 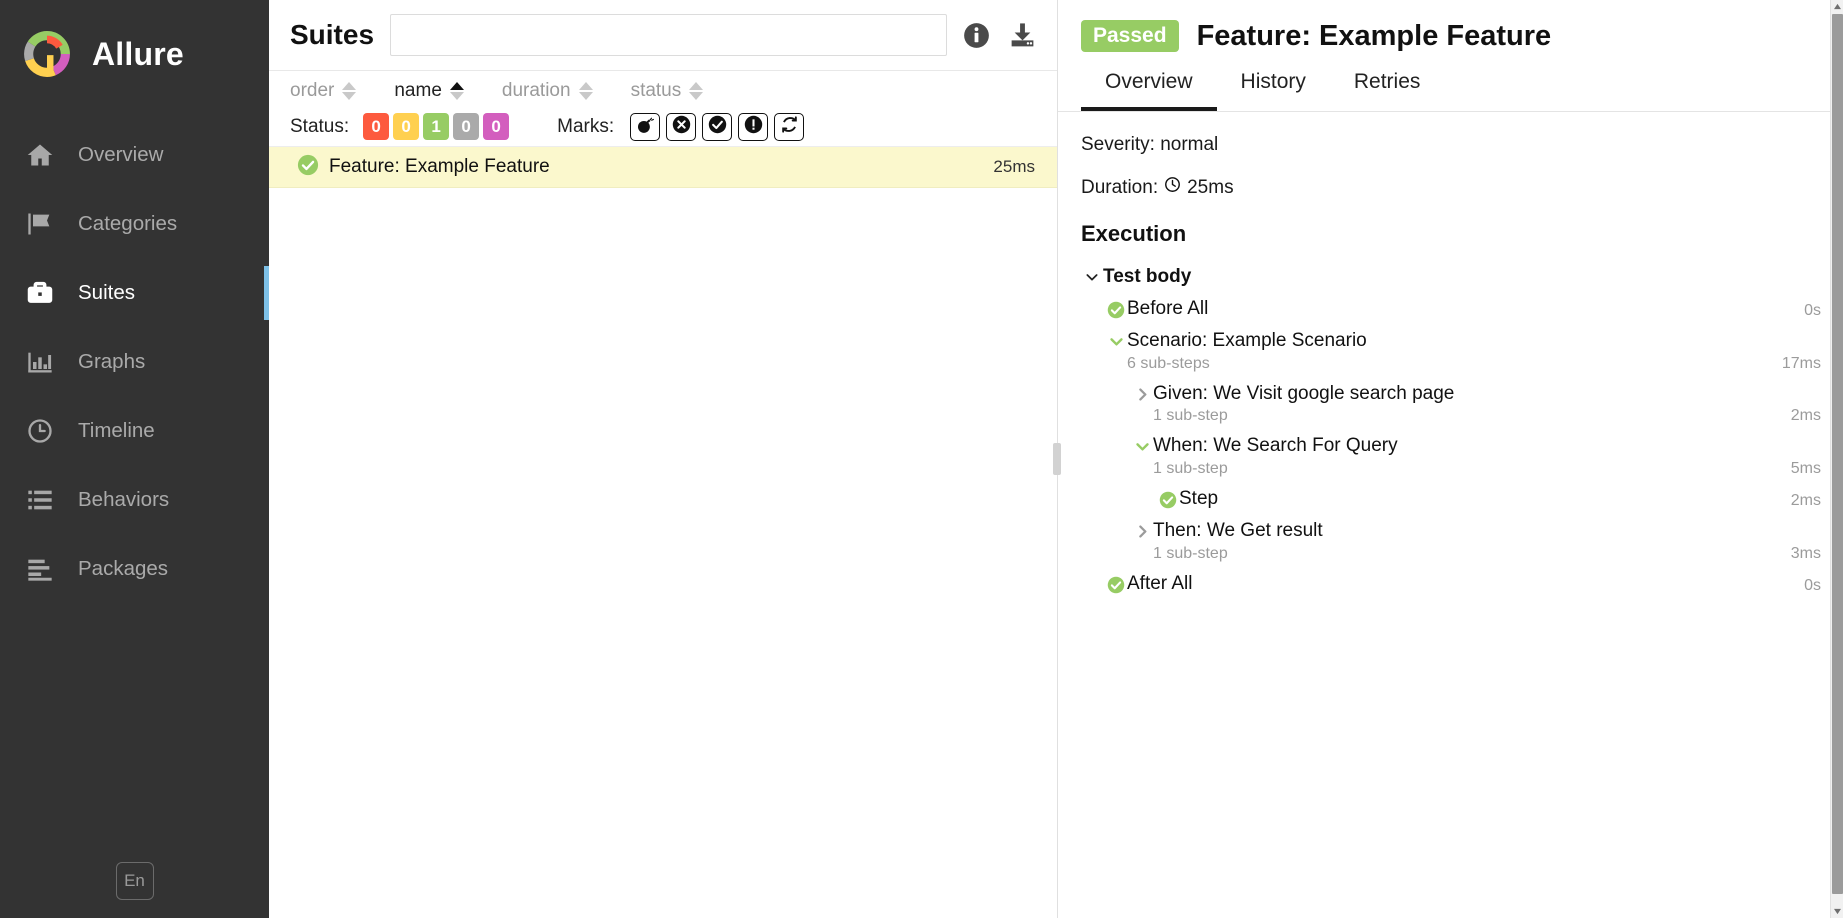 I want to click on details-meta: Severity: normal Duration: 25ms, so click(x=1450, y=165).